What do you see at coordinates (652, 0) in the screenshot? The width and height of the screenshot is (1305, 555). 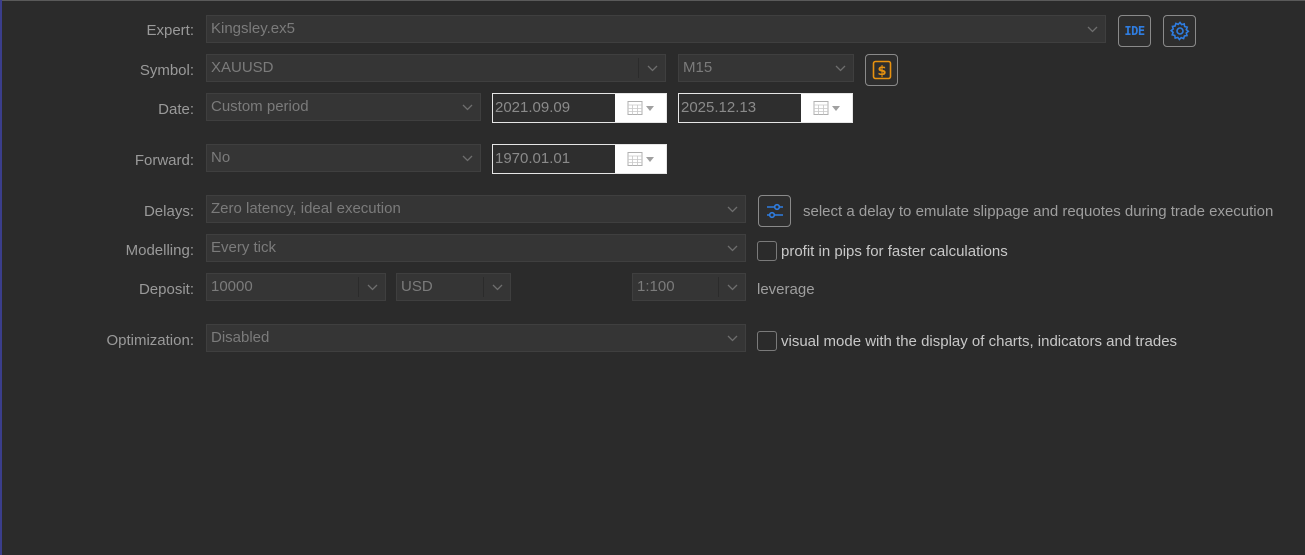 I see `top-border` at bounding box center [652, 0].